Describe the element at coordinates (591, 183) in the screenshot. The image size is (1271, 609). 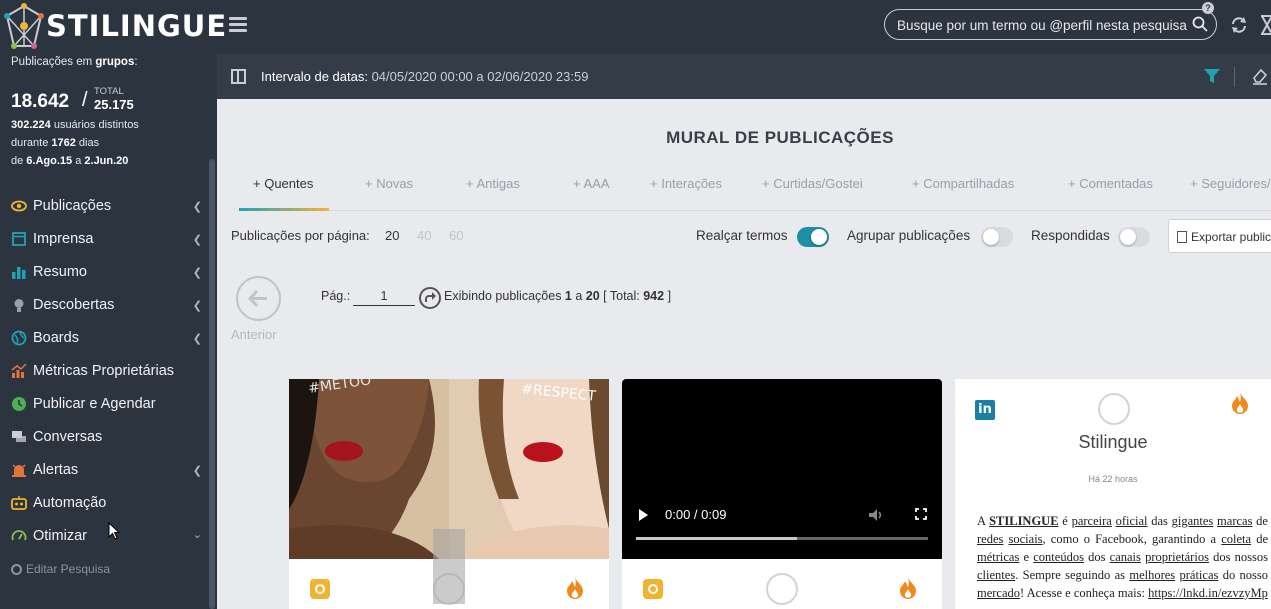
I see `tab-3: + AAA` at that location.